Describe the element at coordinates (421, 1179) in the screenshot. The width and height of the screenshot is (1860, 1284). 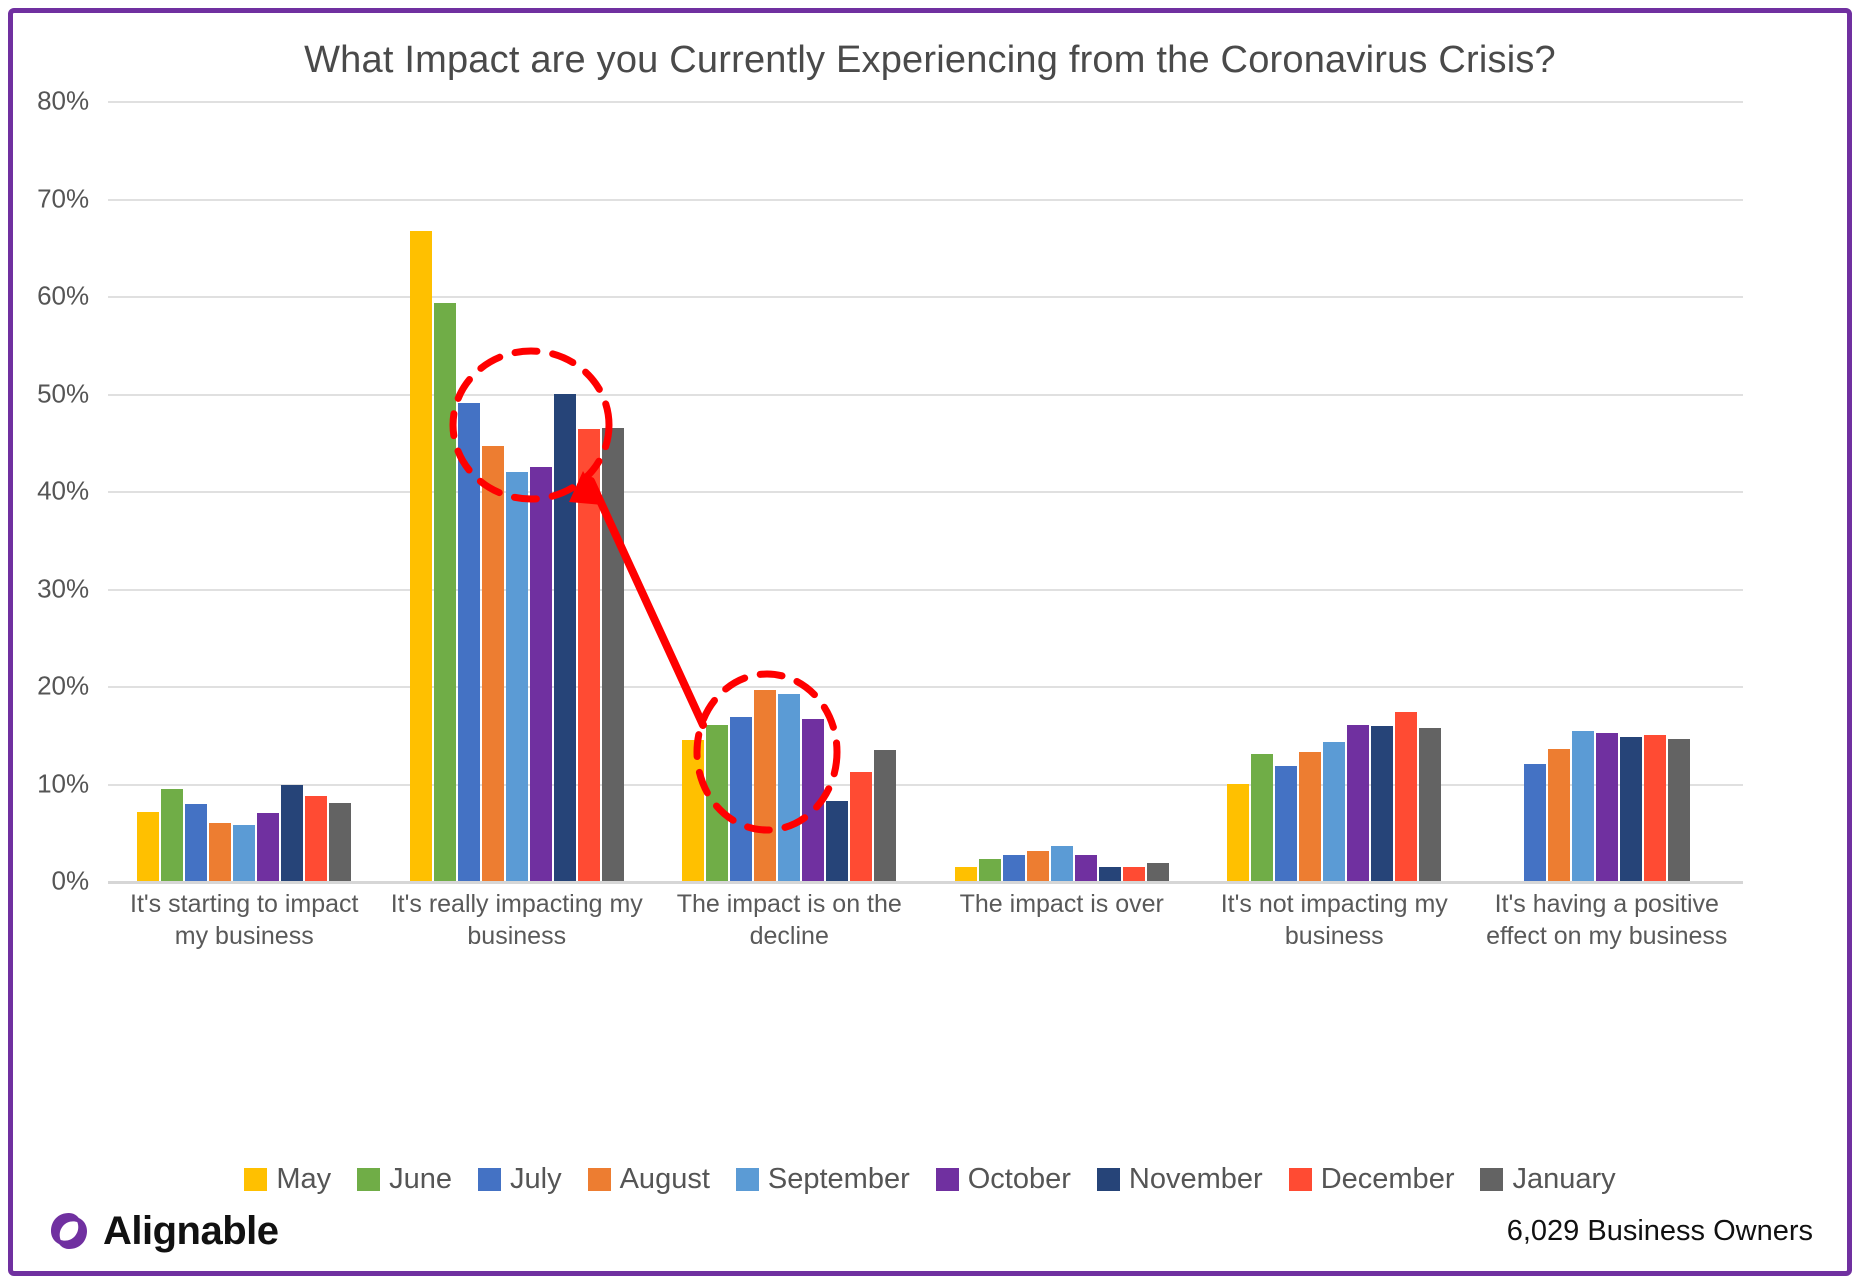
I see `legend-label: June` at that location.